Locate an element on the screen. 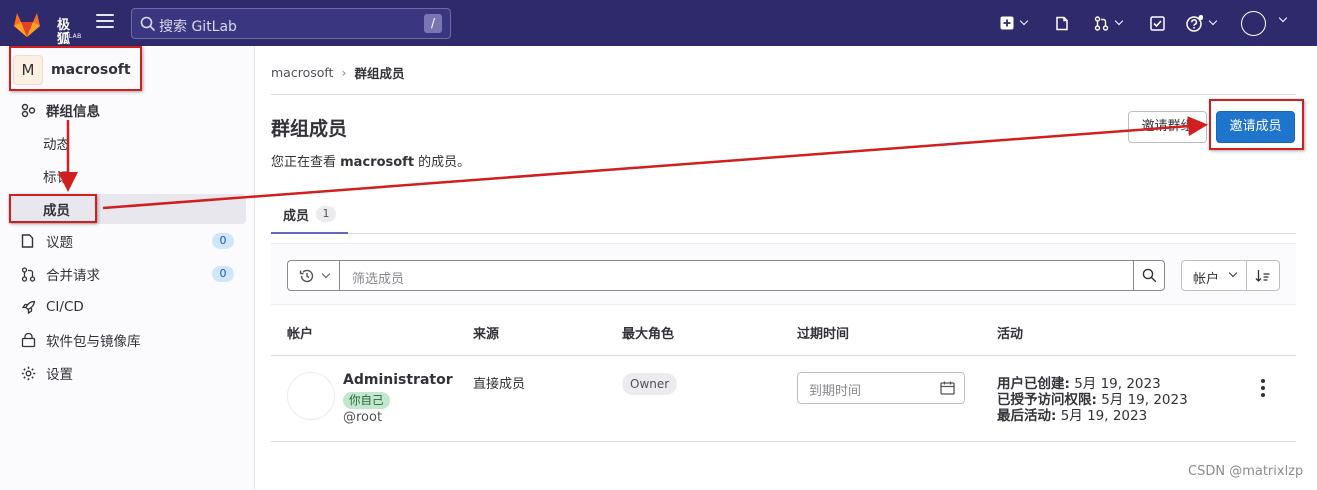  page-title: 群组成员 is located at coordinates (309, 129).